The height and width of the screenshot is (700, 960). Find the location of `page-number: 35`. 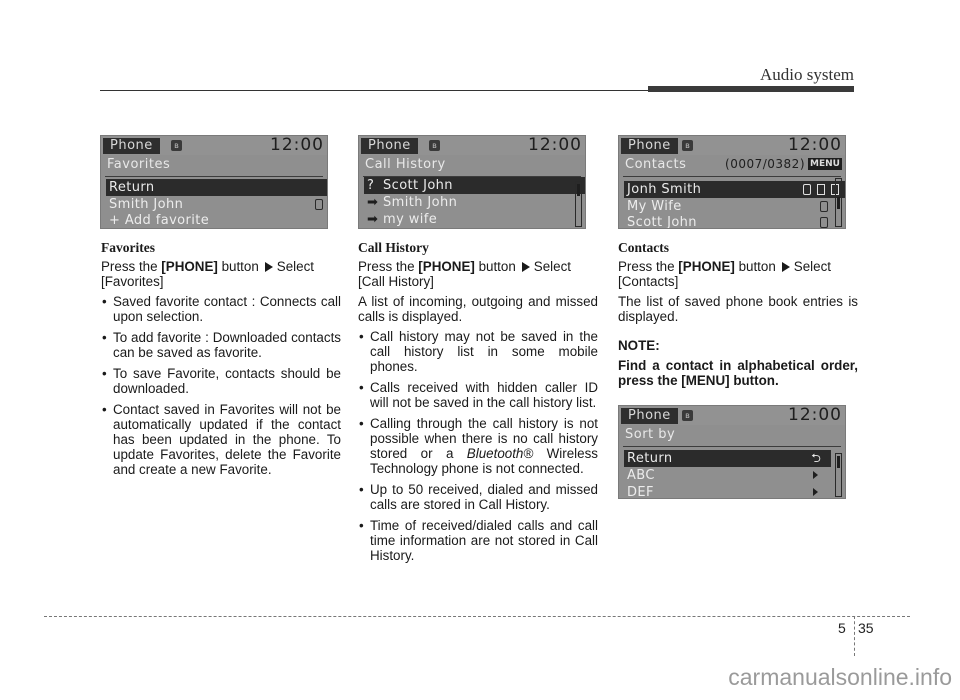

page-number: 35 is located at coordinates (866, 628).